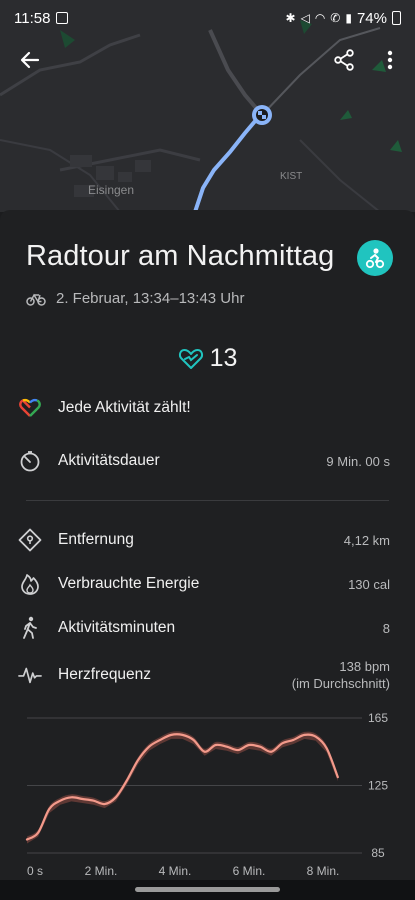 The width and height of the screenshot is (415, 900). What do you see at coordinates (180, 256) in the screenshot?
I see `activity-title: Radtour am Nachmittag` at bounding box center [180, 256].